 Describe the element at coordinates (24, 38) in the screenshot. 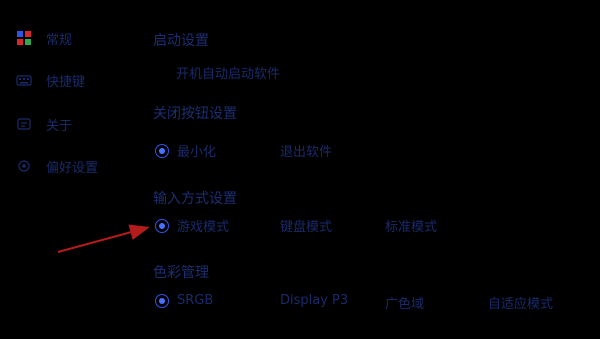

I see `grid-icon` at that location.